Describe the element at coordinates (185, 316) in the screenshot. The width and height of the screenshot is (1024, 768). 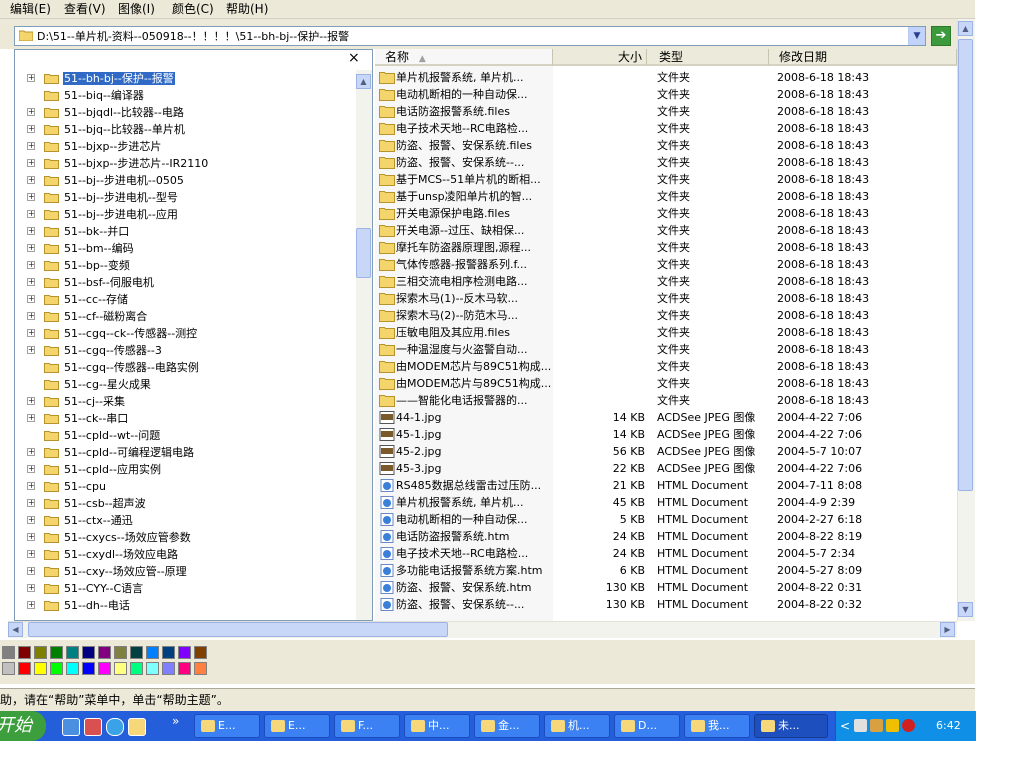
I see `tree-item: +51--cf--磁粉离合` at that location.